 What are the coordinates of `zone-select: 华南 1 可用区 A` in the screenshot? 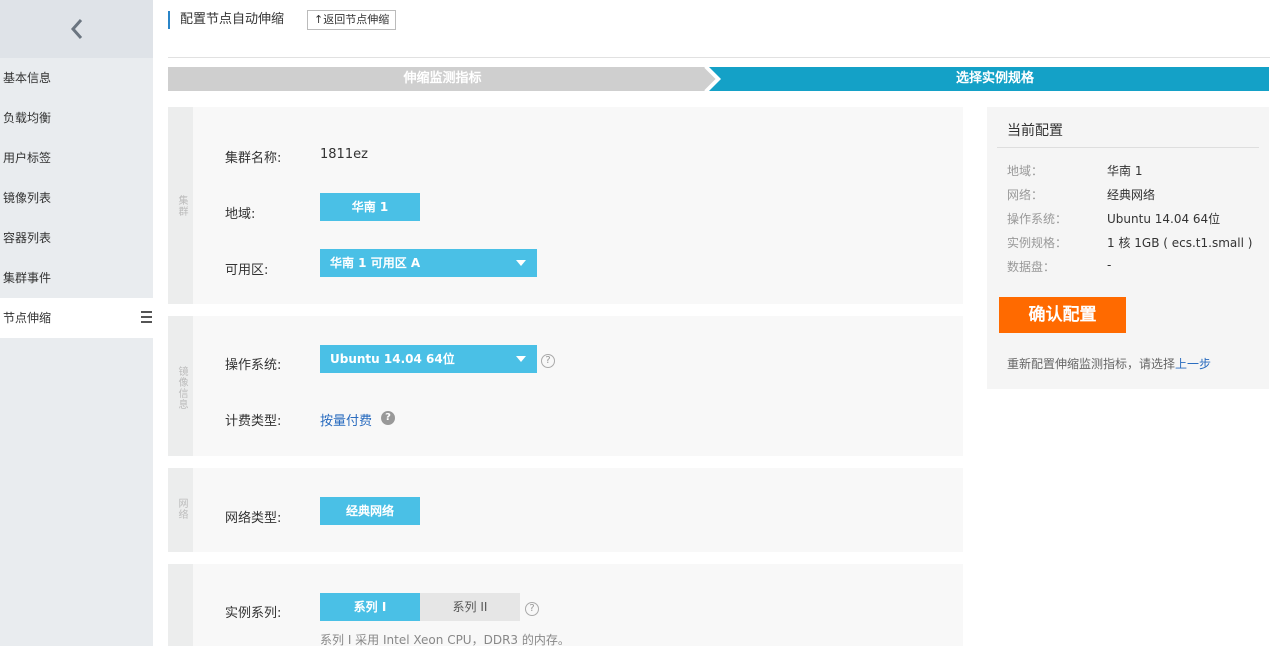 It's located at (428, 263).